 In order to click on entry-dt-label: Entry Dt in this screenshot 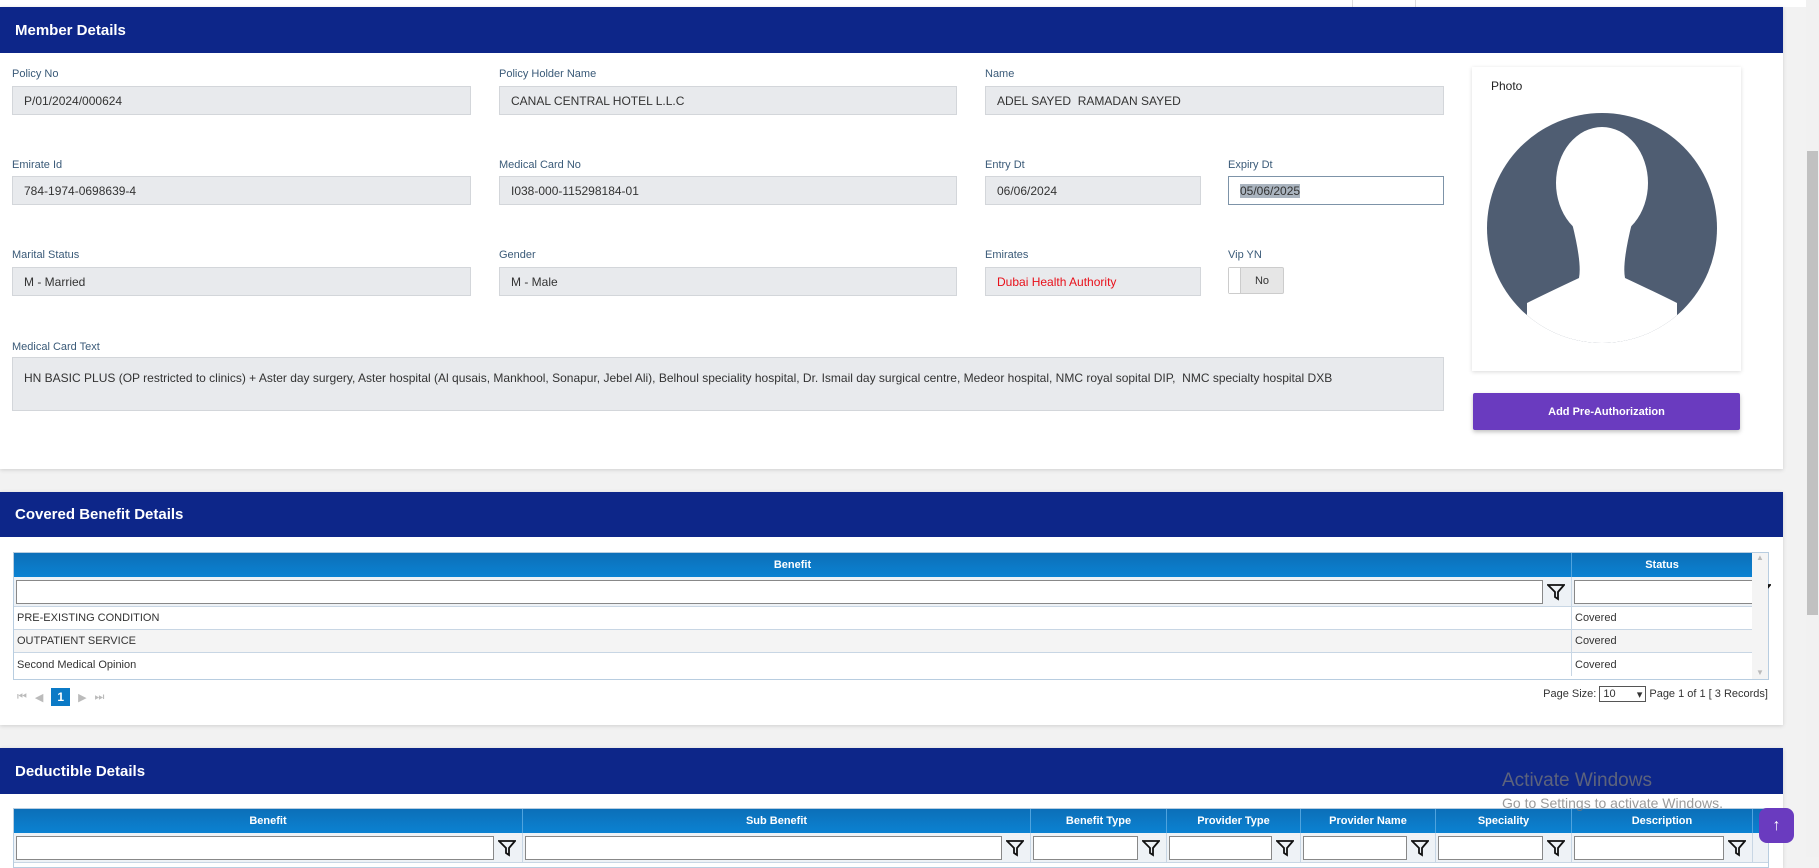, I will do `click(1005, 165)`.